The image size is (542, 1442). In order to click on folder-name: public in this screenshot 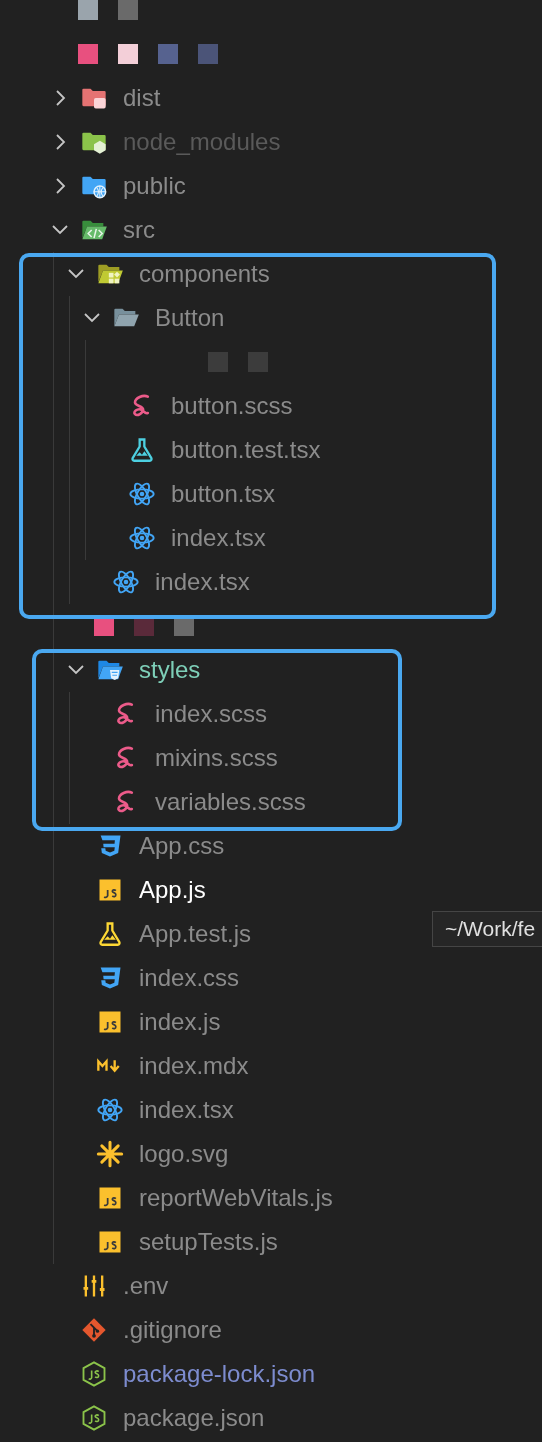, I will do `click(154, 186)`.